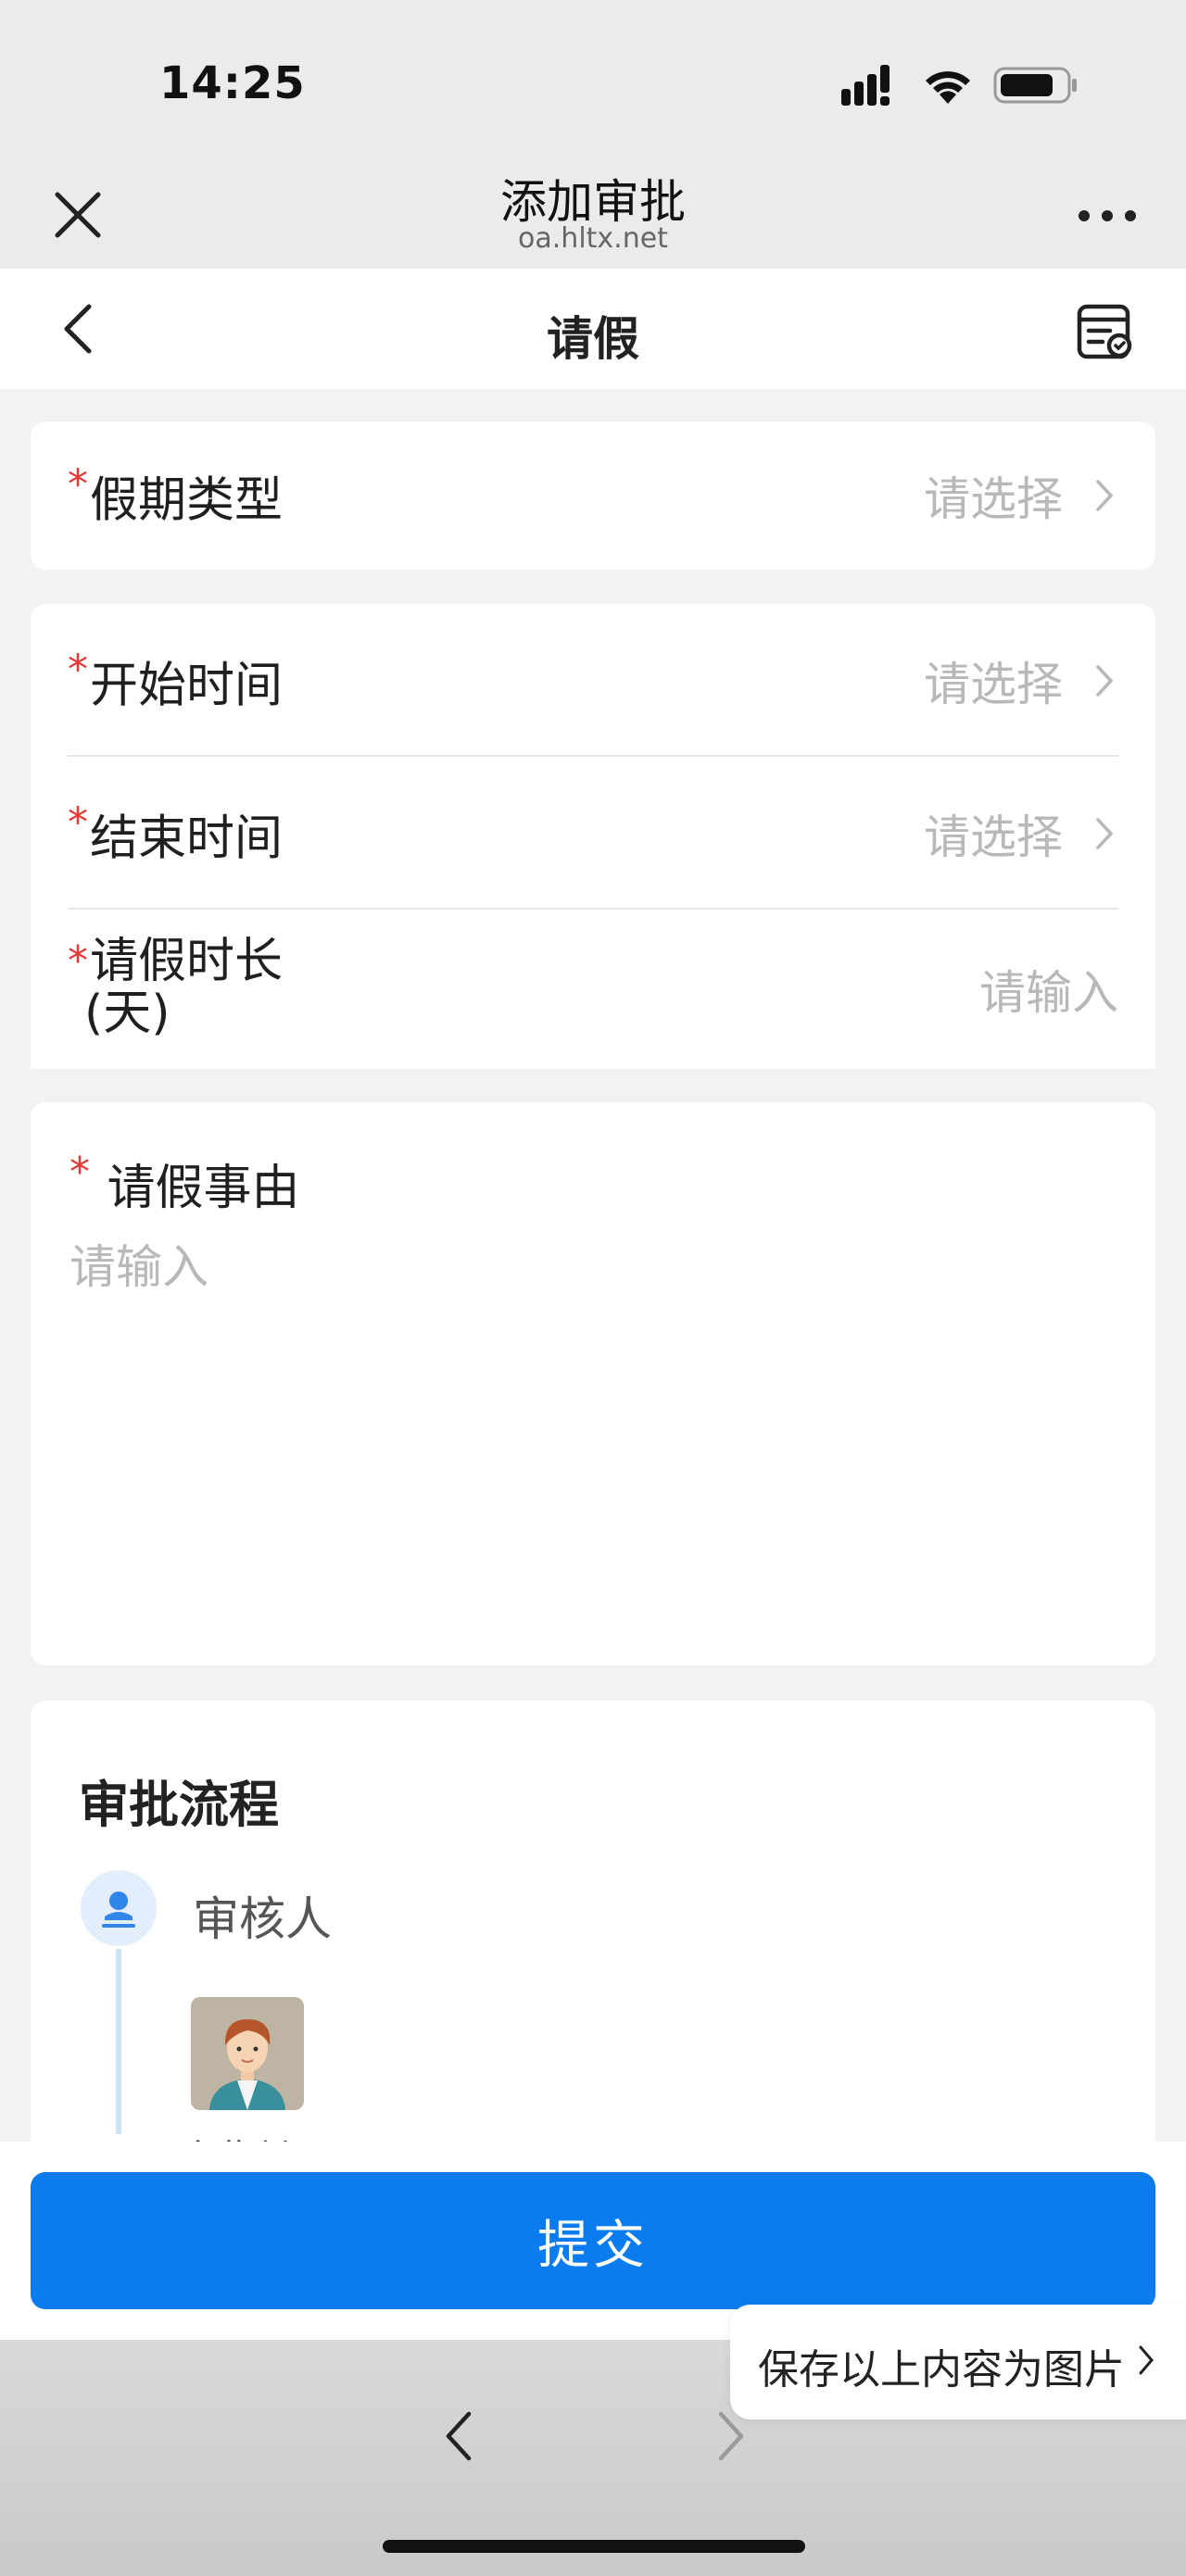 The height and width of the screenshot is (2576, 1186). Describe the element at coordinates (941, 2370) in the screenshot. I see `save-as-image-label: 保存以上内容为图片` at that location.